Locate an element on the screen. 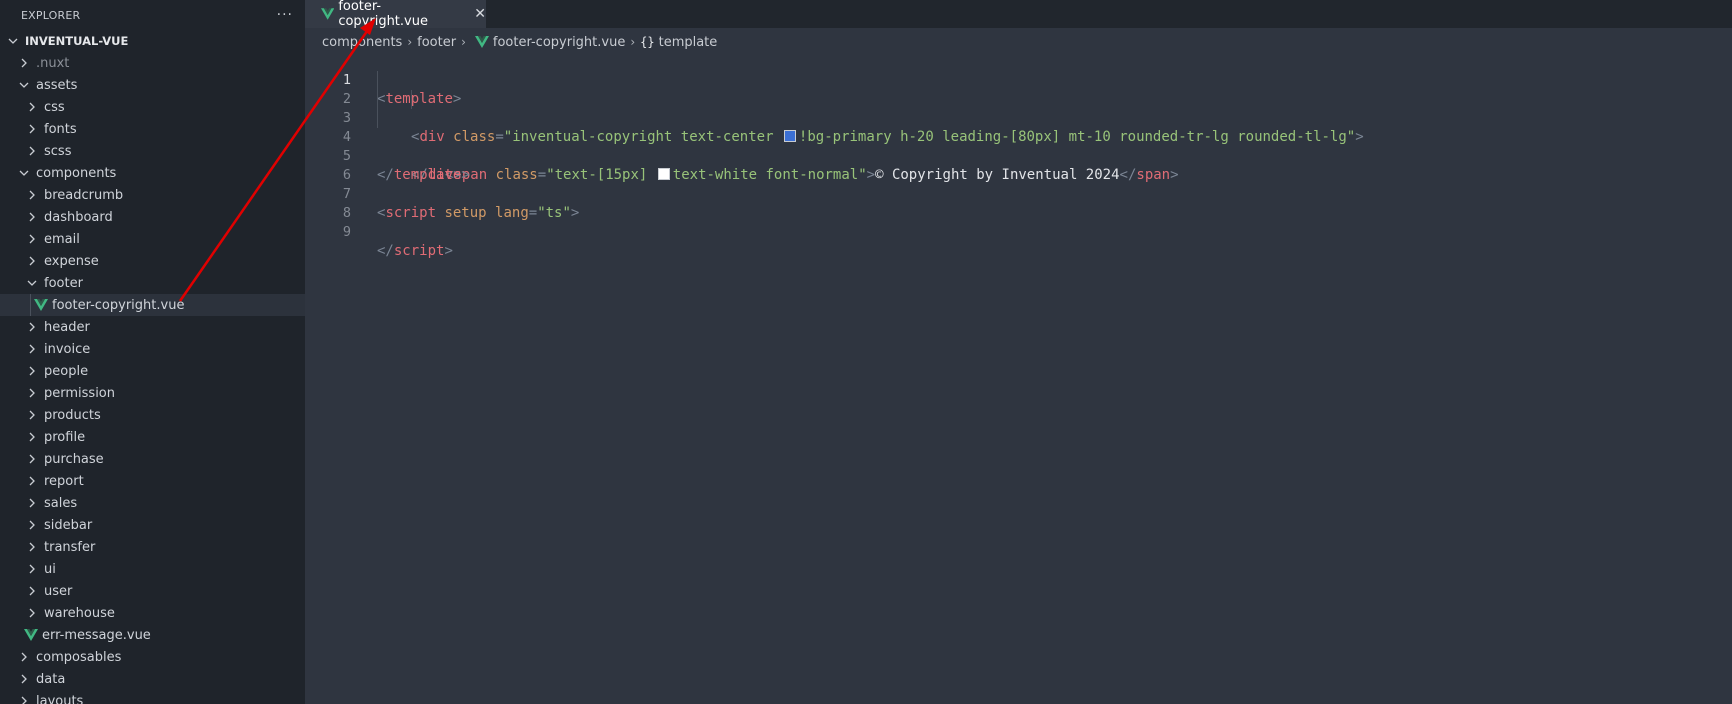  tree-item-label: warehouse is located at coordinates (79, 613).